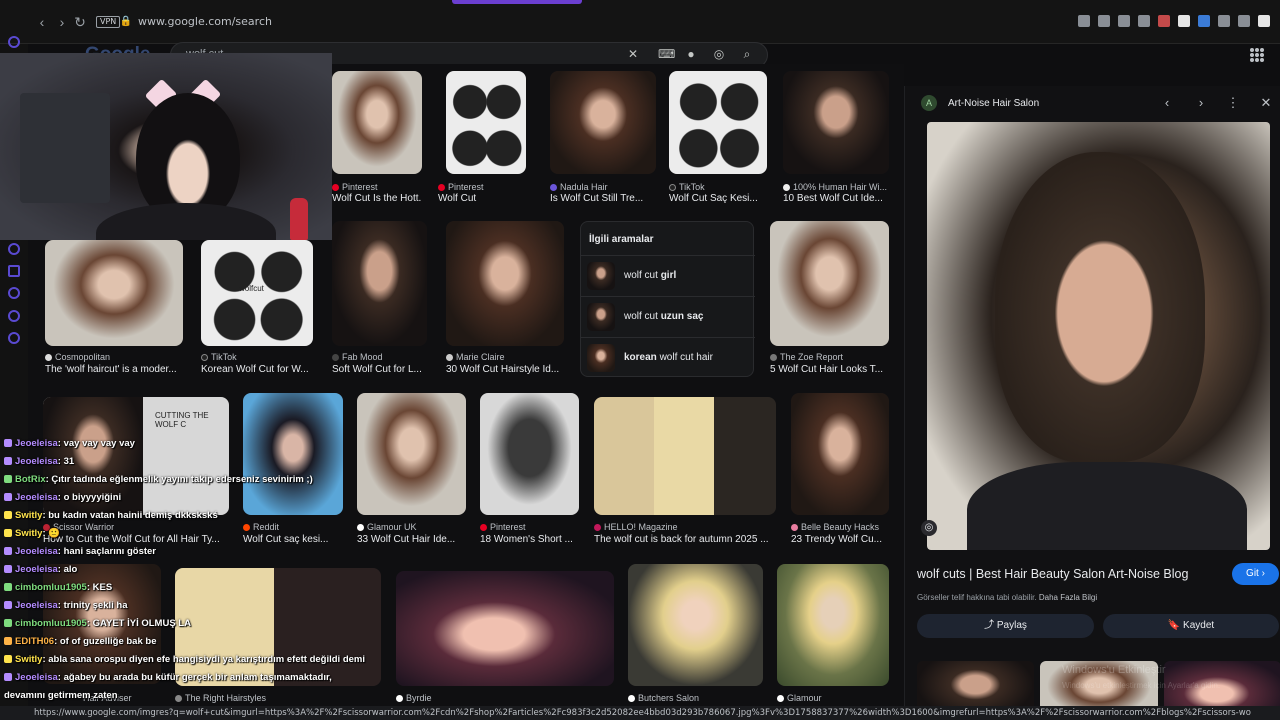 This screenshot has width=1280, height=720. What do you see at coordinates (666, 54) in the screenshot?
I see `keyboard-icon: ⌨` at bounding box center [666, 54].